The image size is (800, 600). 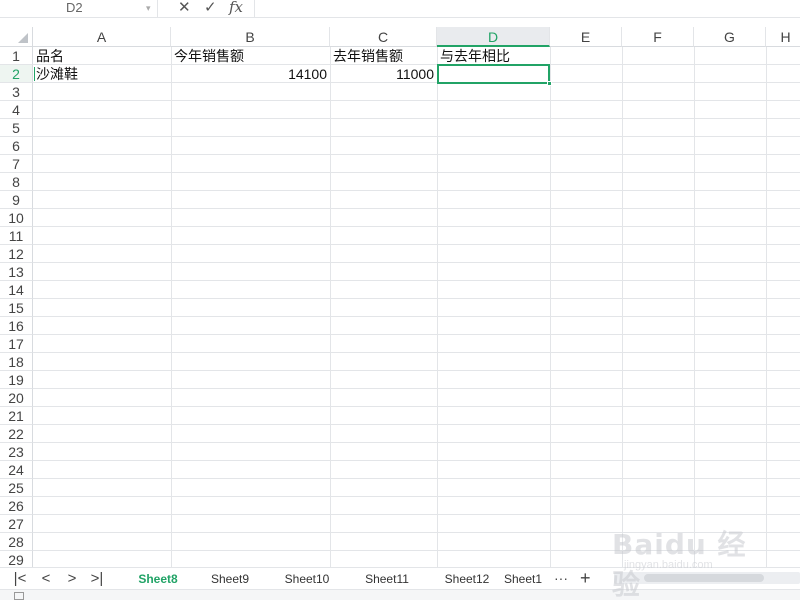 I want to click on tab-sheet10: Sheet10, so click(x=307, y=579).